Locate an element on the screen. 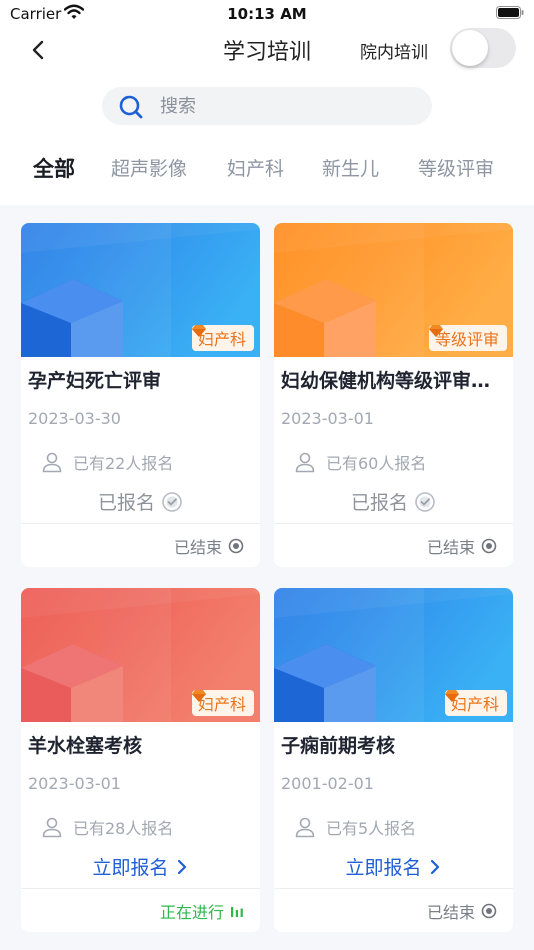  category-tabs: 全部 超声影像 妇产科 新生儿 等级评审 is located at coordinates (267, 171).